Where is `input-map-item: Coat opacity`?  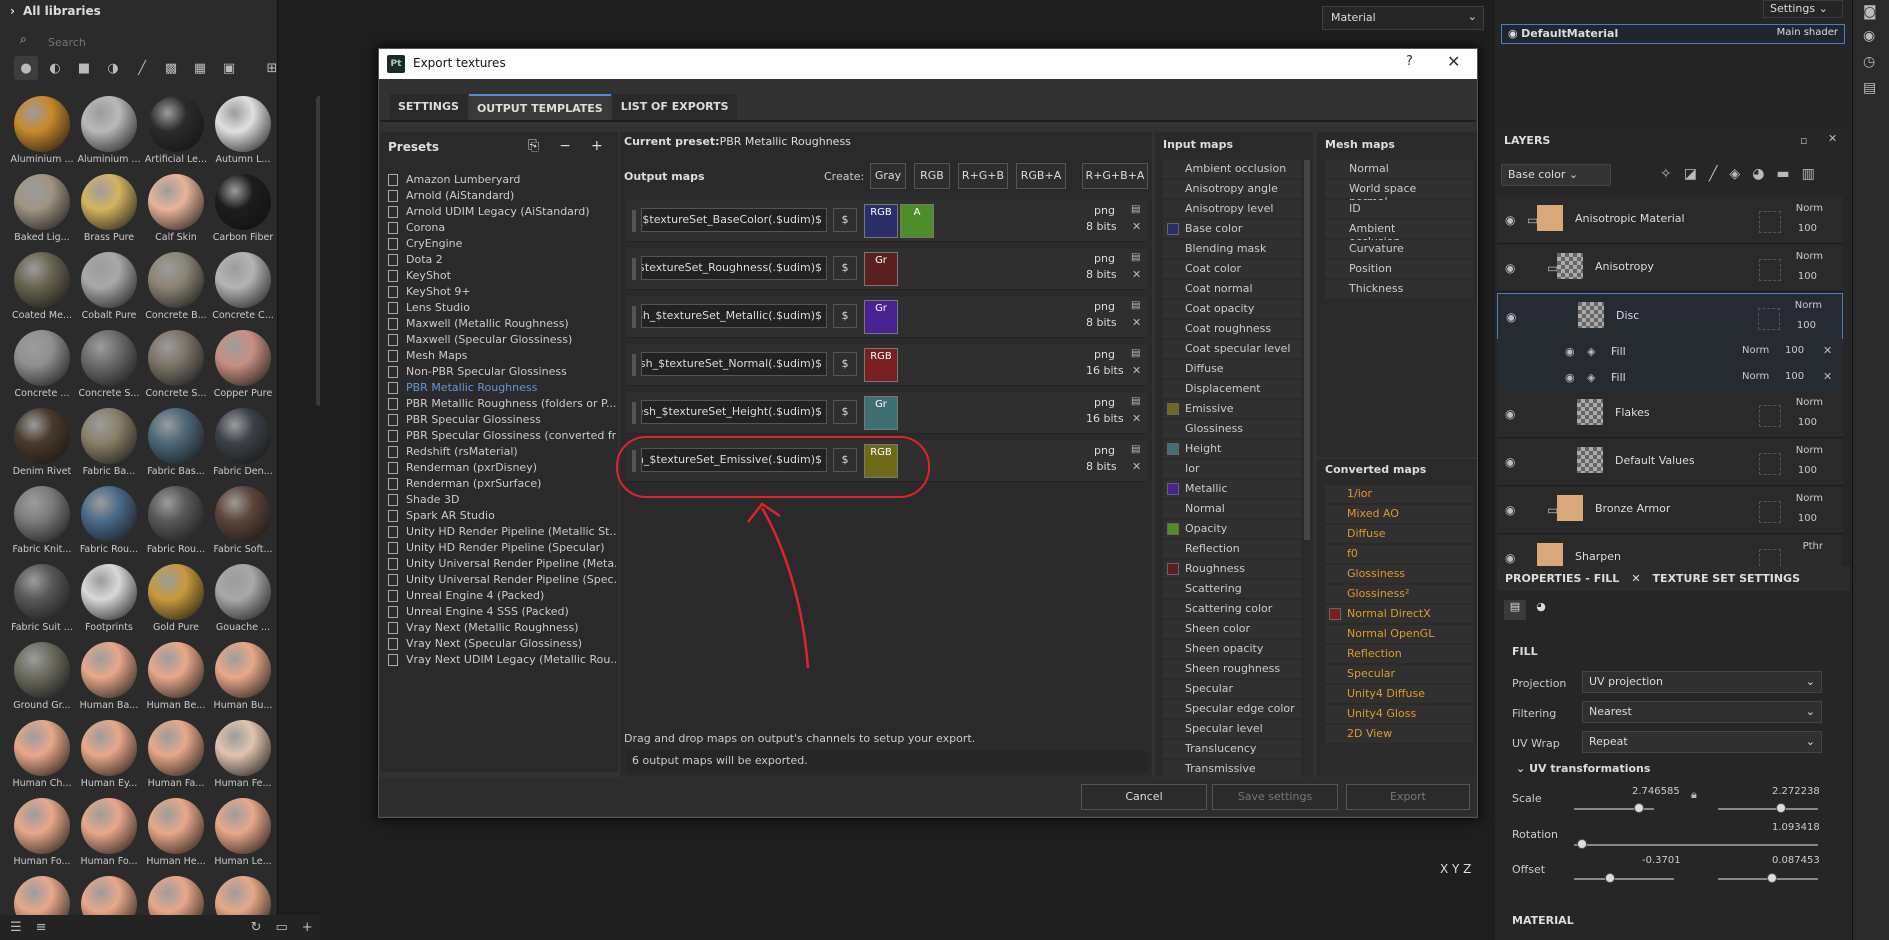 input-map-item: Coat opacity is located at coordinates (1232, 309).